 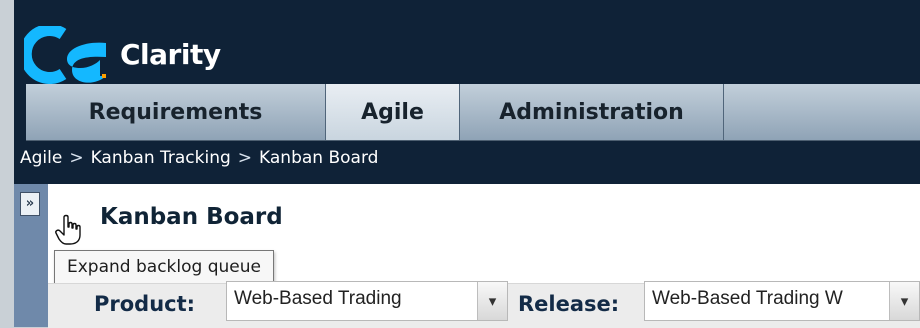 What do you see at coordinates (170, 54) in the screenshot?
I see `app-title: Clarity` at bounding box center [170, 54].